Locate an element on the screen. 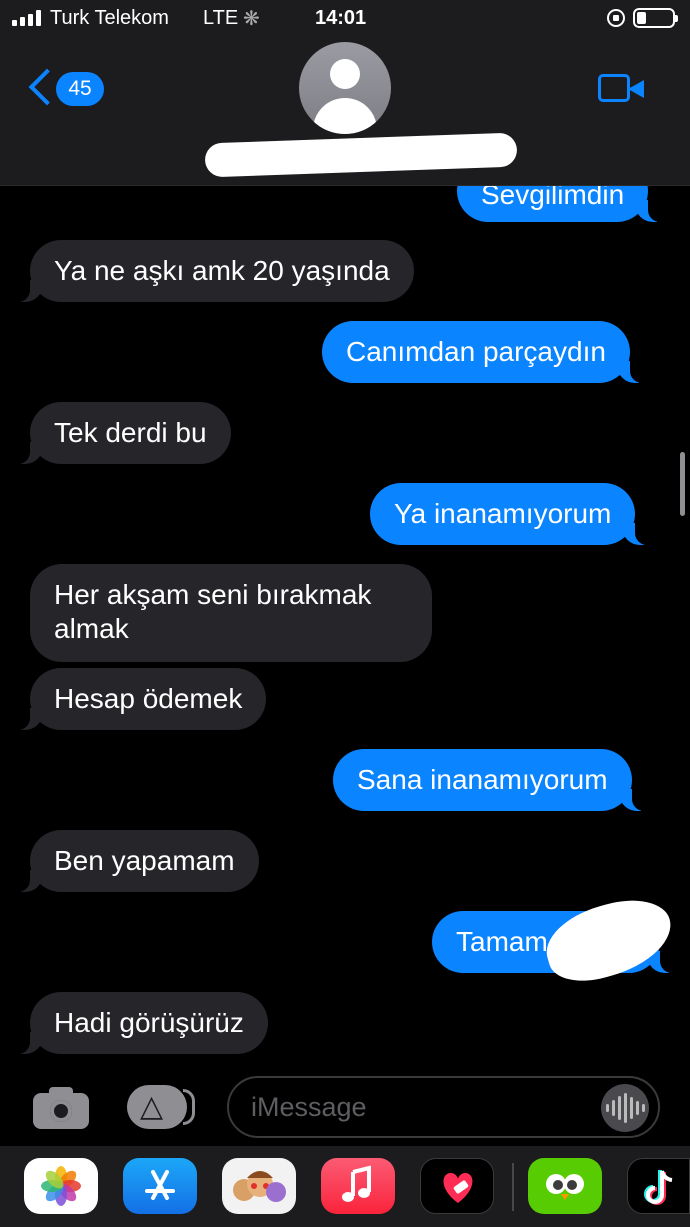 Image resolution: width=690 pixels, height=1227 pixels. signal-strength-icon is located at coordinates (26, 18).